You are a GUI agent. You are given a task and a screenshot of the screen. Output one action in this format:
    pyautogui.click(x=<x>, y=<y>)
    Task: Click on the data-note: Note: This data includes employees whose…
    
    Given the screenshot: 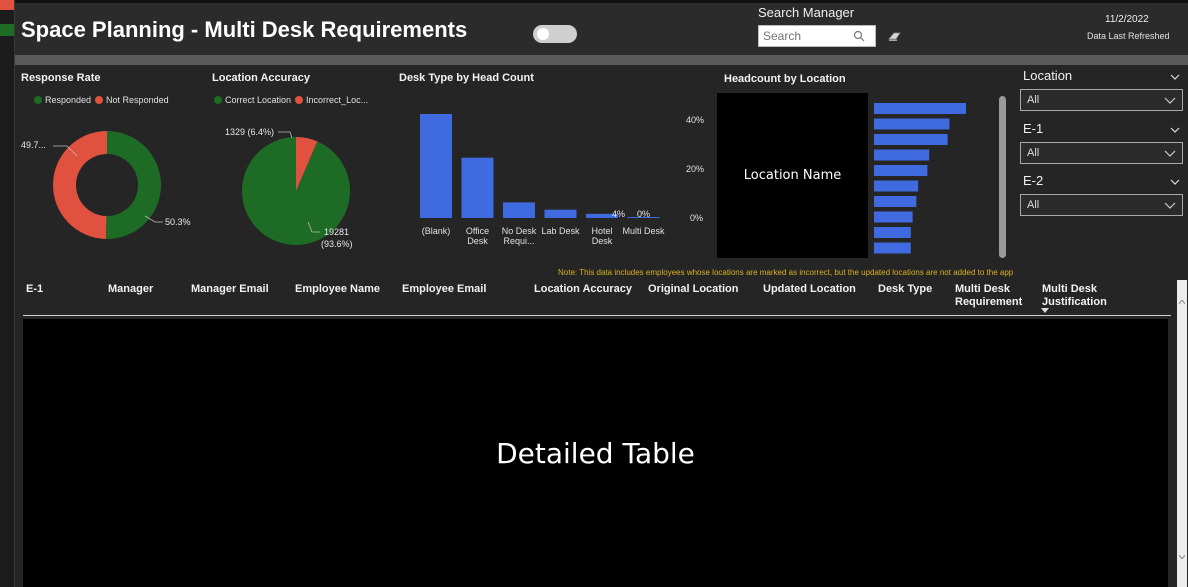 What is the action you would take?
    pyautogui.click(x=786, y=272)
    